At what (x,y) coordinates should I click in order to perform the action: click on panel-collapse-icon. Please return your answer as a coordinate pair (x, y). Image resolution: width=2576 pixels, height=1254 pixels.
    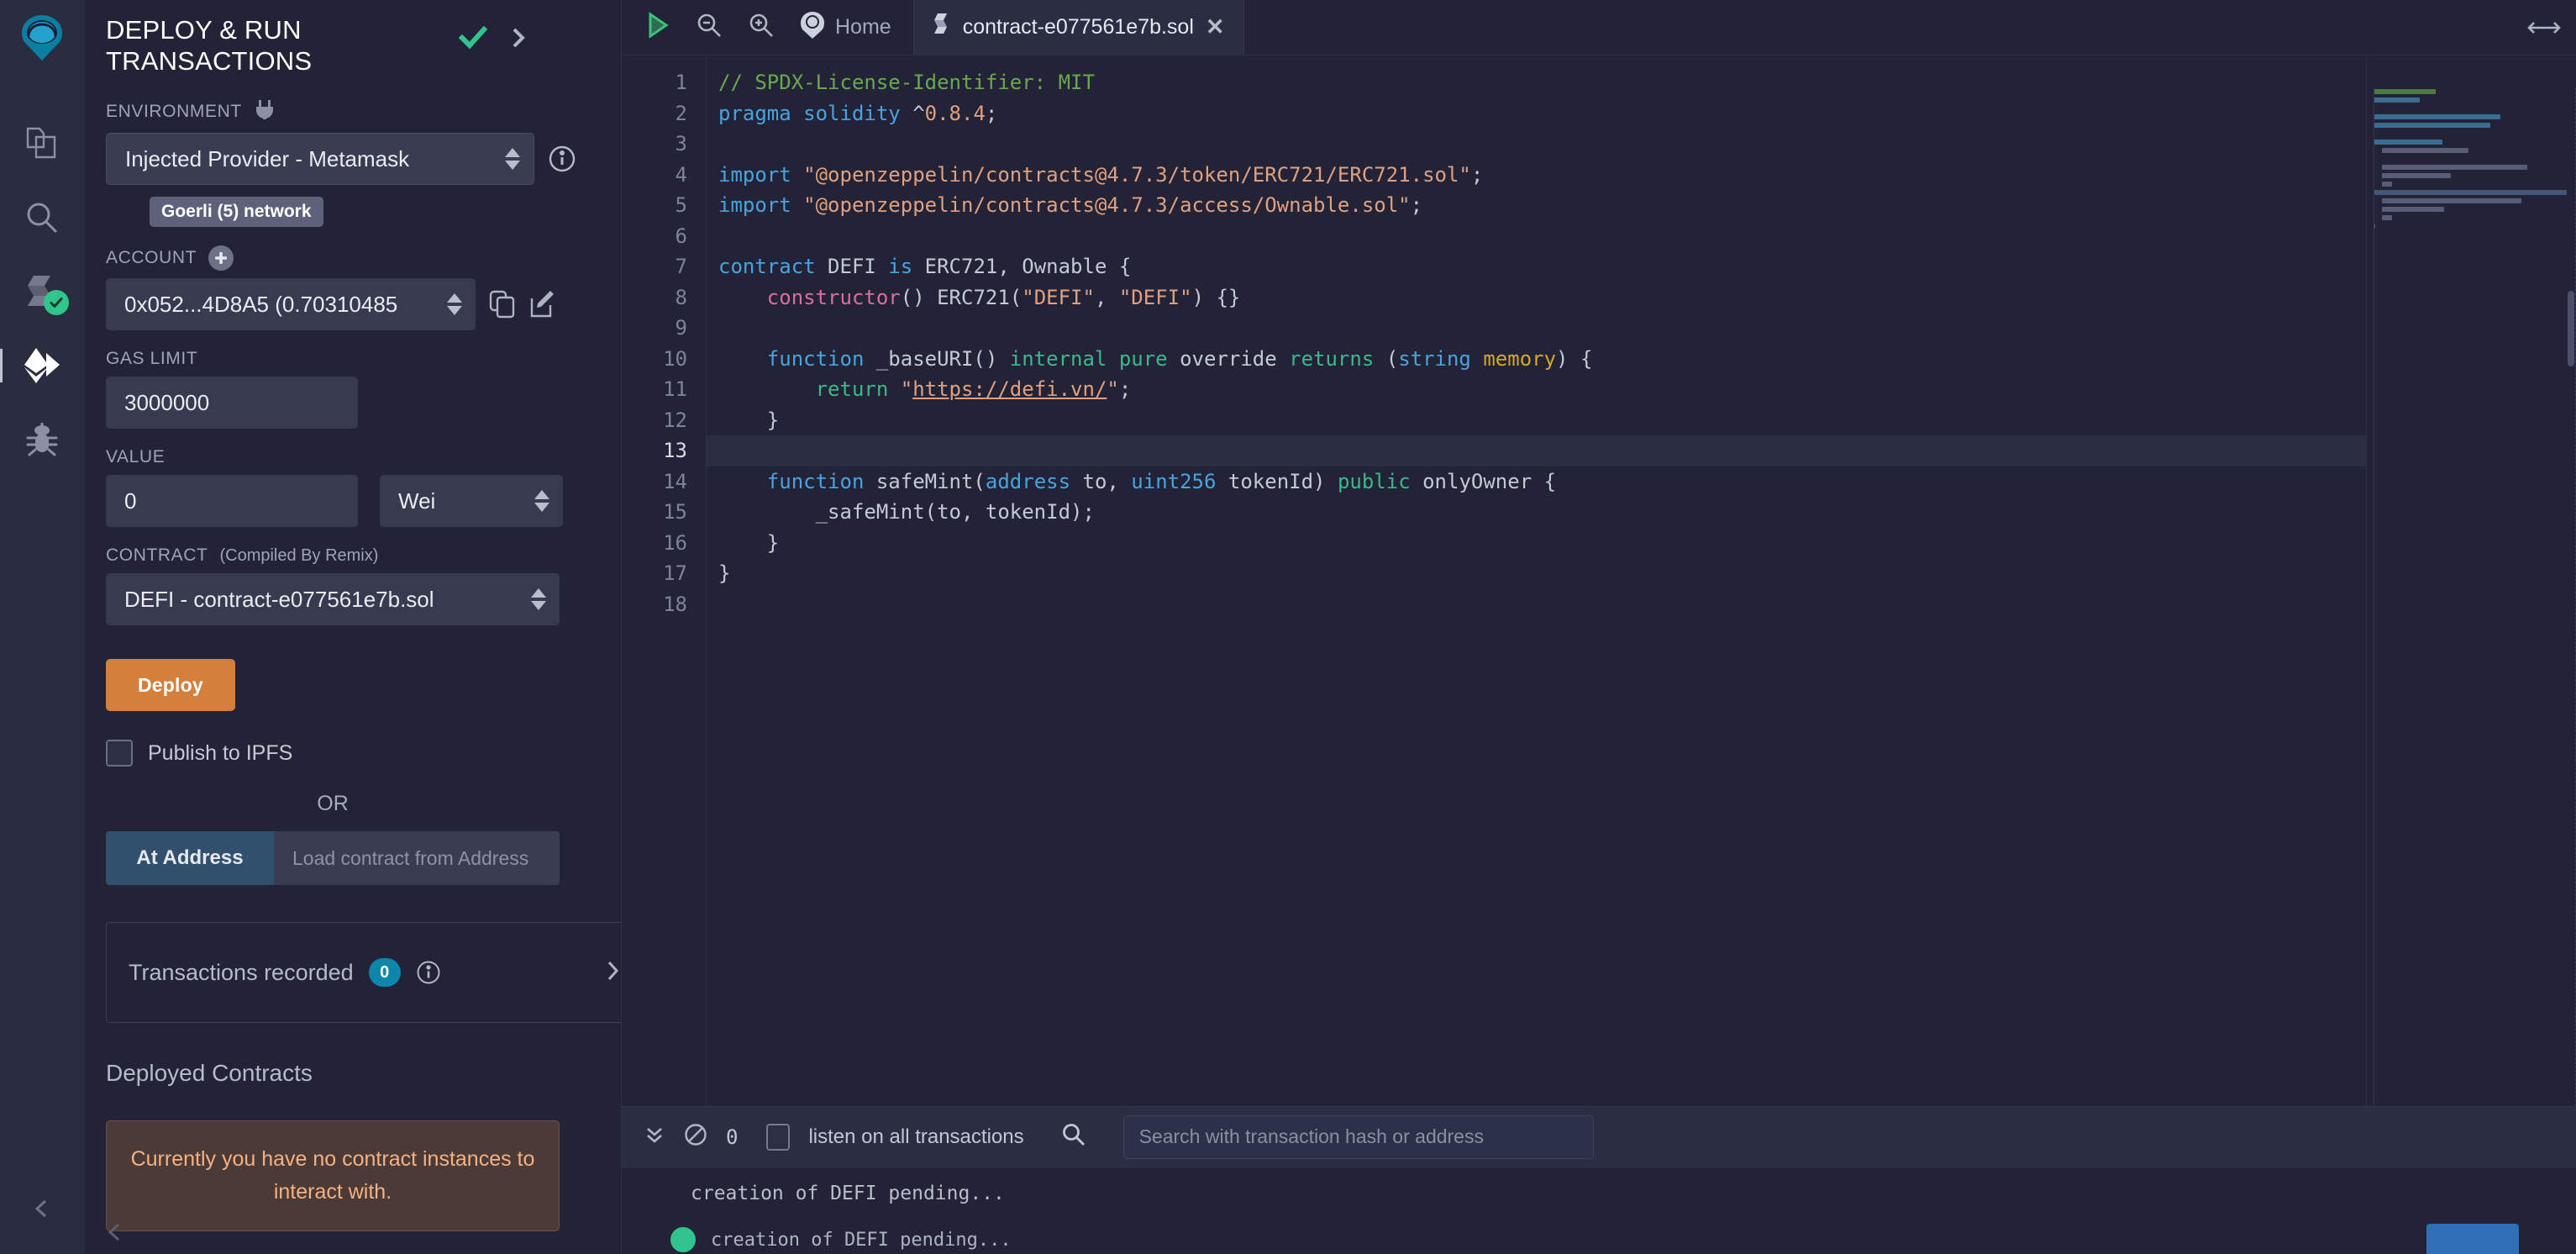
    Looking at the image, I should click on (115, 1234).